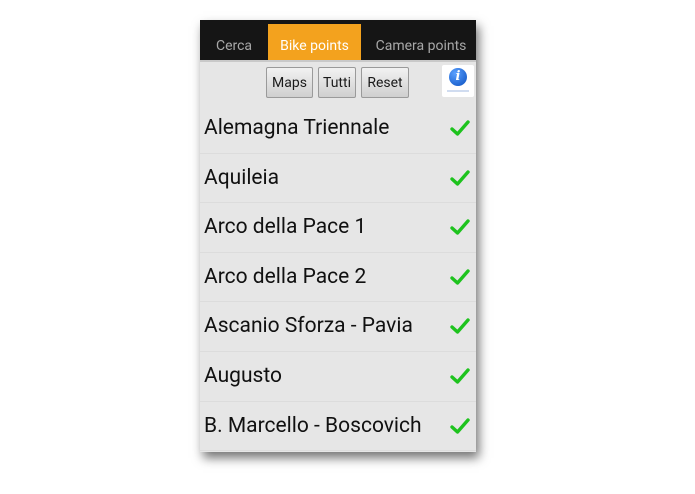 This screenshot has height=494, width=695. Describe the element at coordinates (313, 425) in the screenshot. I see `list-item-label: B. Marcello - Boscovich` at that location.